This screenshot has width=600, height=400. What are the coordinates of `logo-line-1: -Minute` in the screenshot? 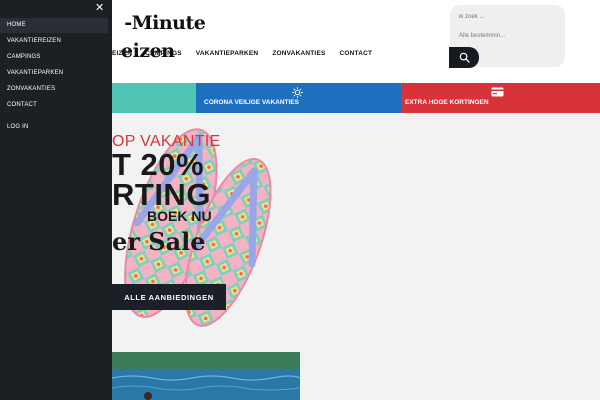 It's located at (165, 23).